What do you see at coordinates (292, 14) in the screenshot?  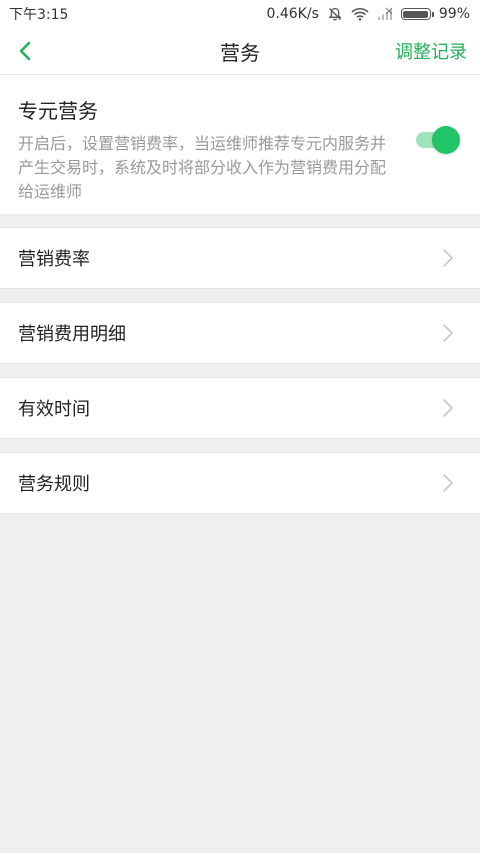 I see `network-speed: 0.46K/s` at bounding box center [292, 14].